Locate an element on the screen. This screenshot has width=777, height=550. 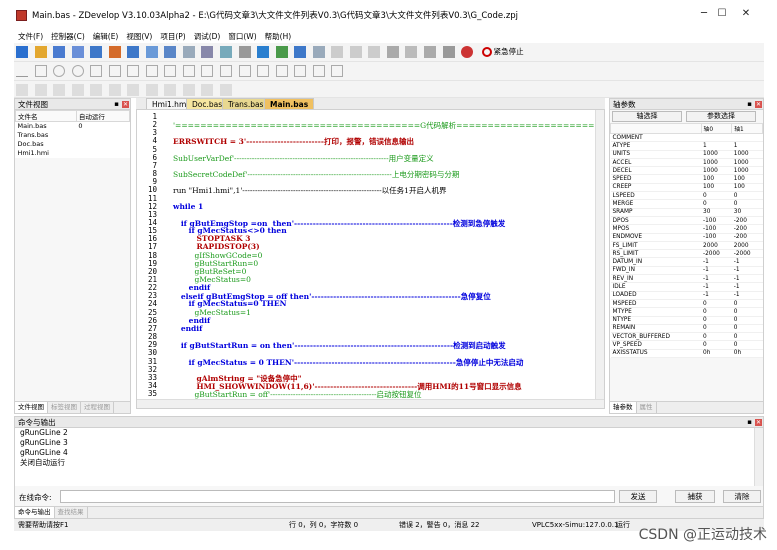
h-space-icon is located at coordinates (151, 90).